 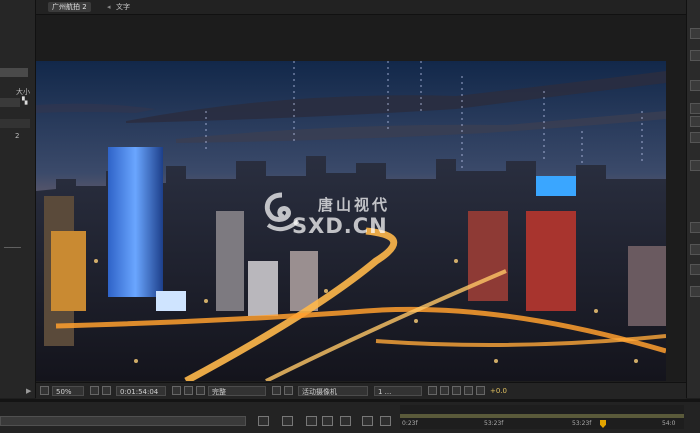 I want to click on exposure-value: +0.0, so click(x=498, y=391).